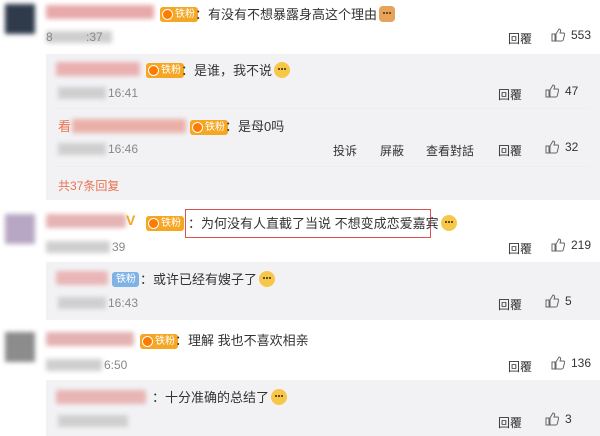 This screenshot has width=600, height=436. I want to click on username-prefix: 看, so click(64, 127).